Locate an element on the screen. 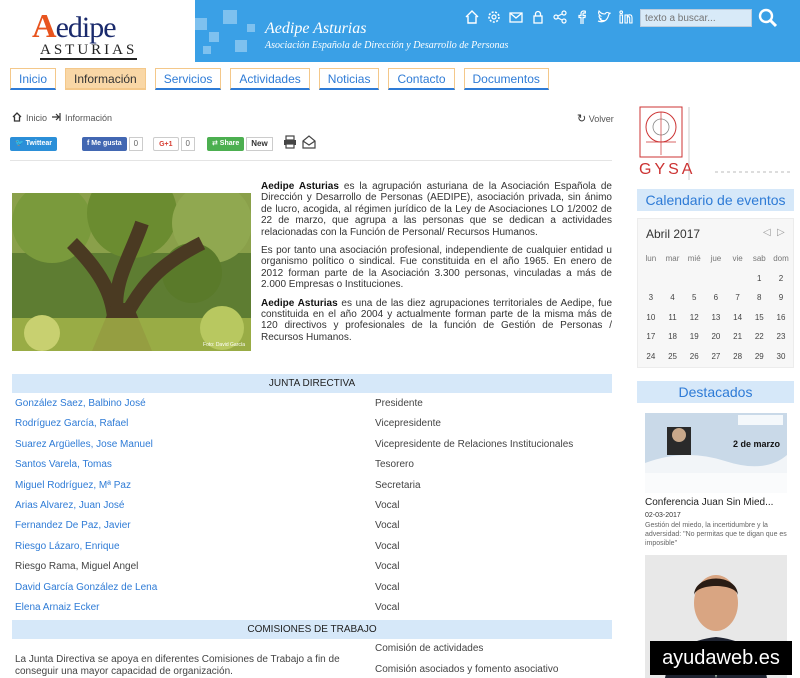  member-role: Tesorero is located at coordinates (394, 465).